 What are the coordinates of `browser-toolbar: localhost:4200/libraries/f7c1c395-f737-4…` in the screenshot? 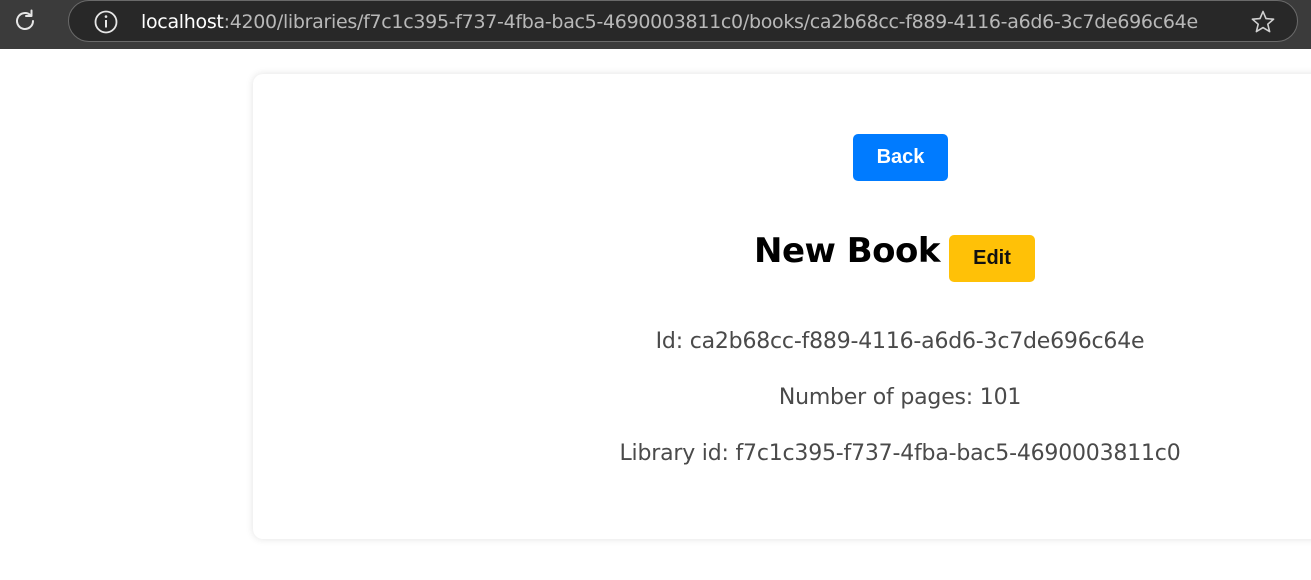 It's located at (655, 24).